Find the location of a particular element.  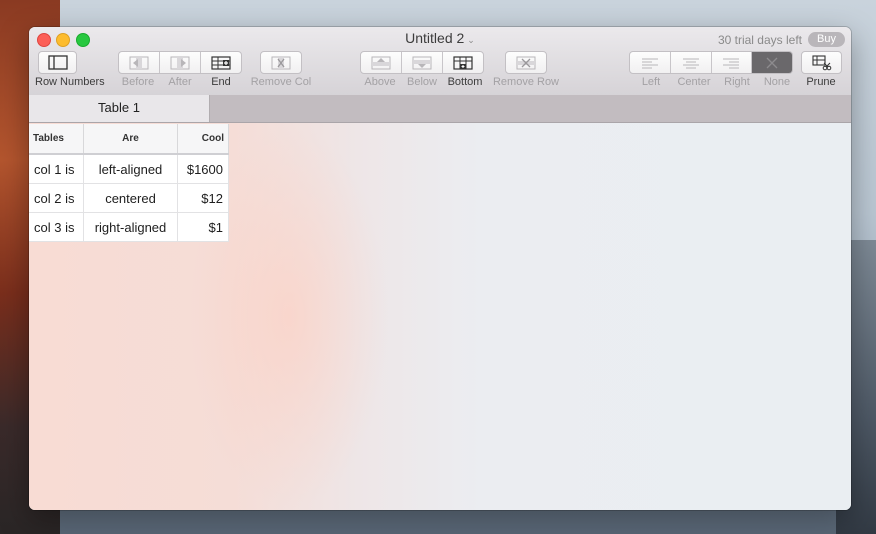

align-center-icon is located at coordinates (690, 63).